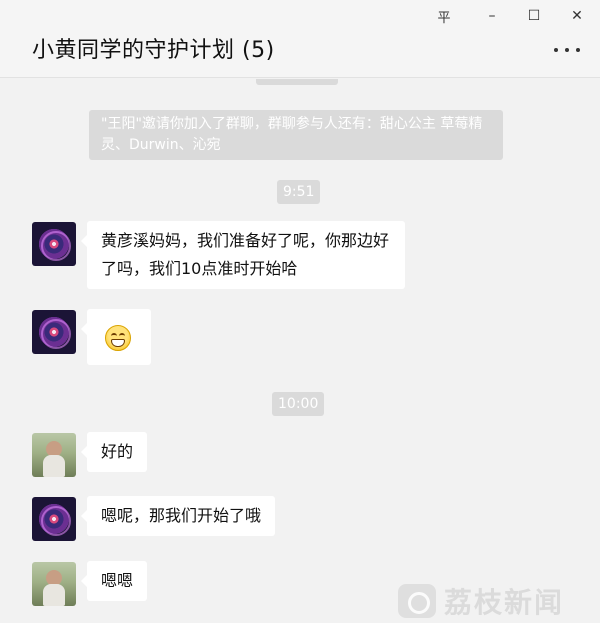  What do you see at coordinates (298, 404) in the screenshot?
I see `timestamp: 10:00` at bounding box center [298, 404].